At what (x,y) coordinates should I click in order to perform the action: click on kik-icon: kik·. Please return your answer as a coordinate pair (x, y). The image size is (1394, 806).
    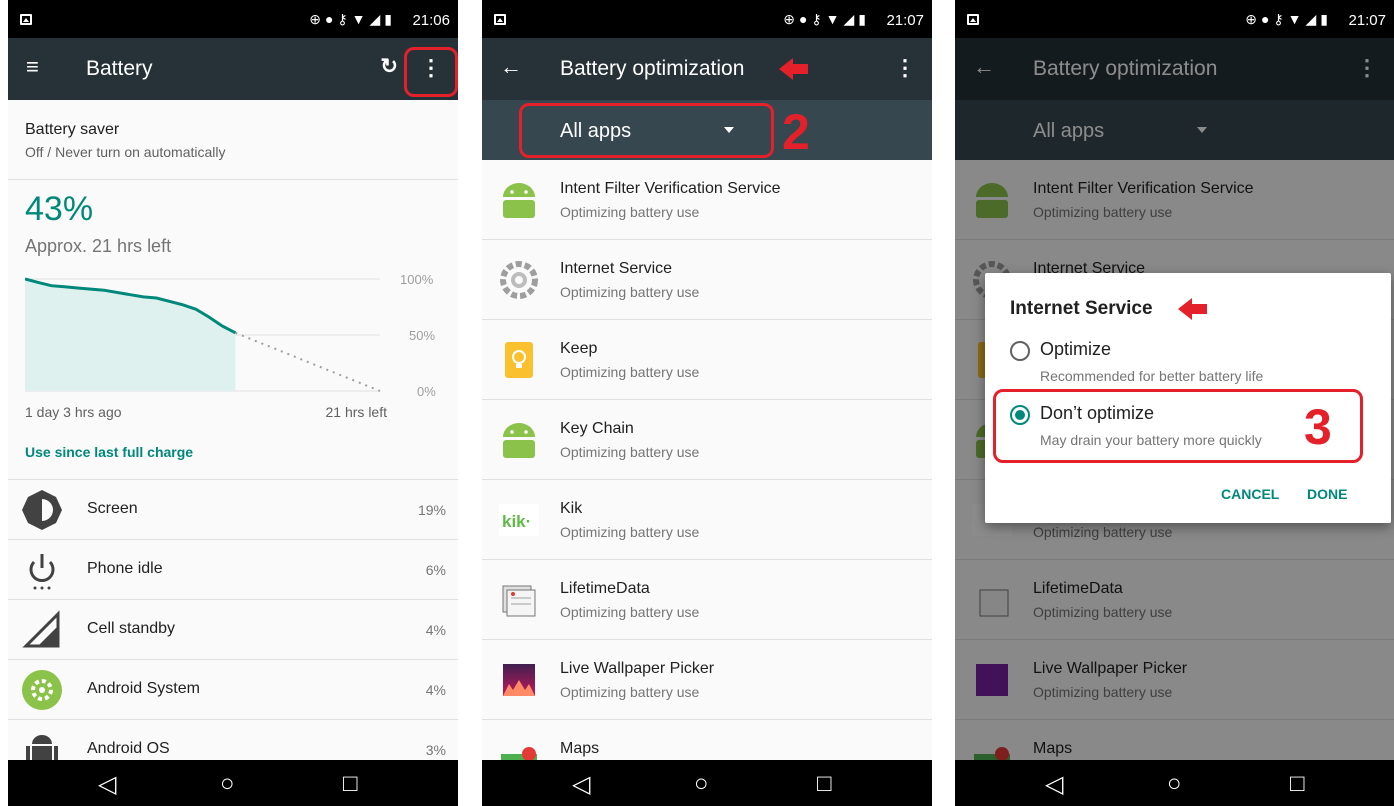
    Looking at the image, I should click on (519, 520).